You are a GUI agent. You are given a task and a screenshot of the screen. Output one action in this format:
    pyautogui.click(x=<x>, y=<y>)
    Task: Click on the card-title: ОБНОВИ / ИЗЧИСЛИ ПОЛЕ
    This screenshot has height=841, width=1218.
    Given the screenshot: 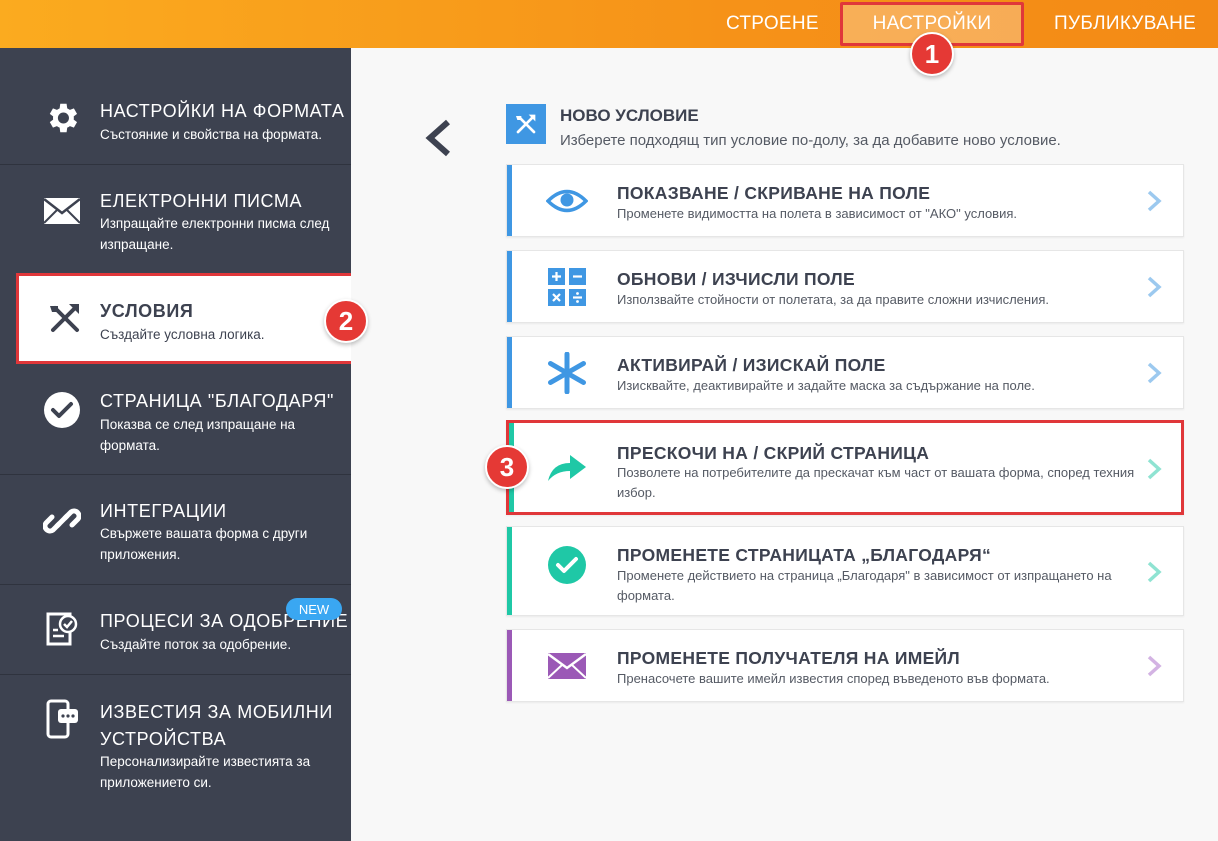 What is the action you would take?
    pyautogui.click(x=736, y=279)
    